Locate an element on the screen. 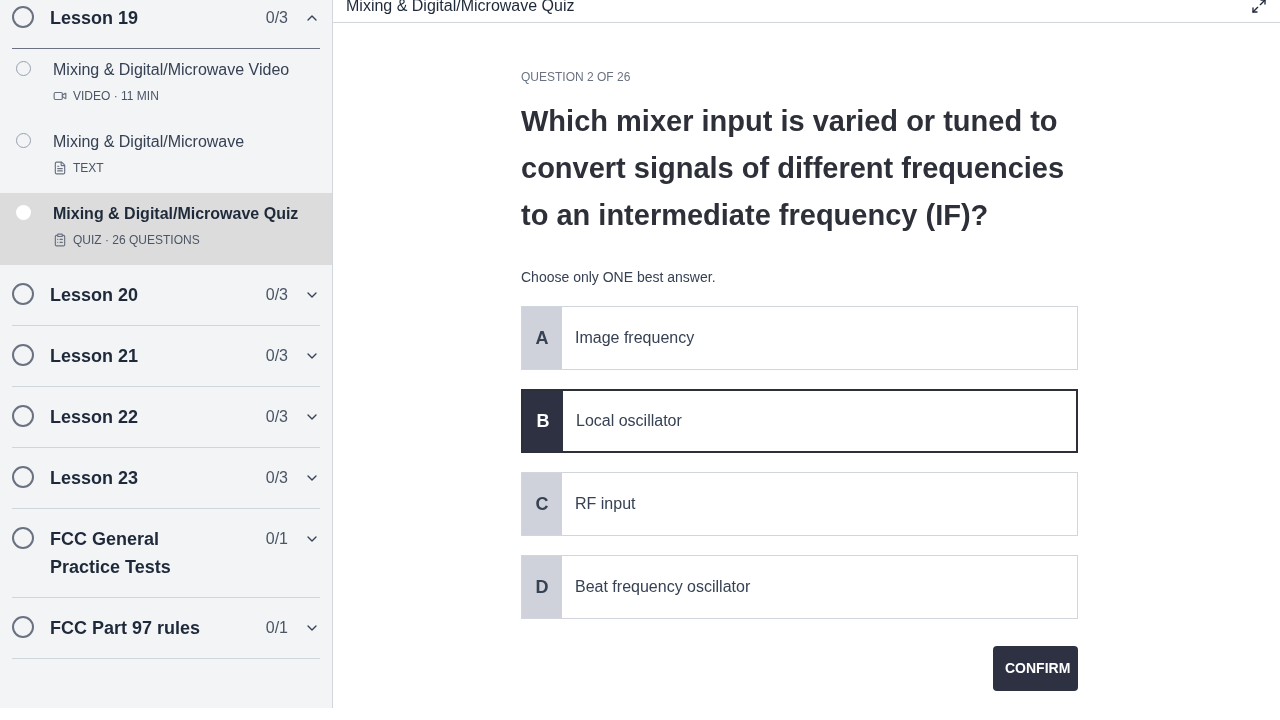 The height and width of the screenshot is (720, 1280). header-title: Mixing & Digital/Microwave Quiz is located at coordinates (460, 8).